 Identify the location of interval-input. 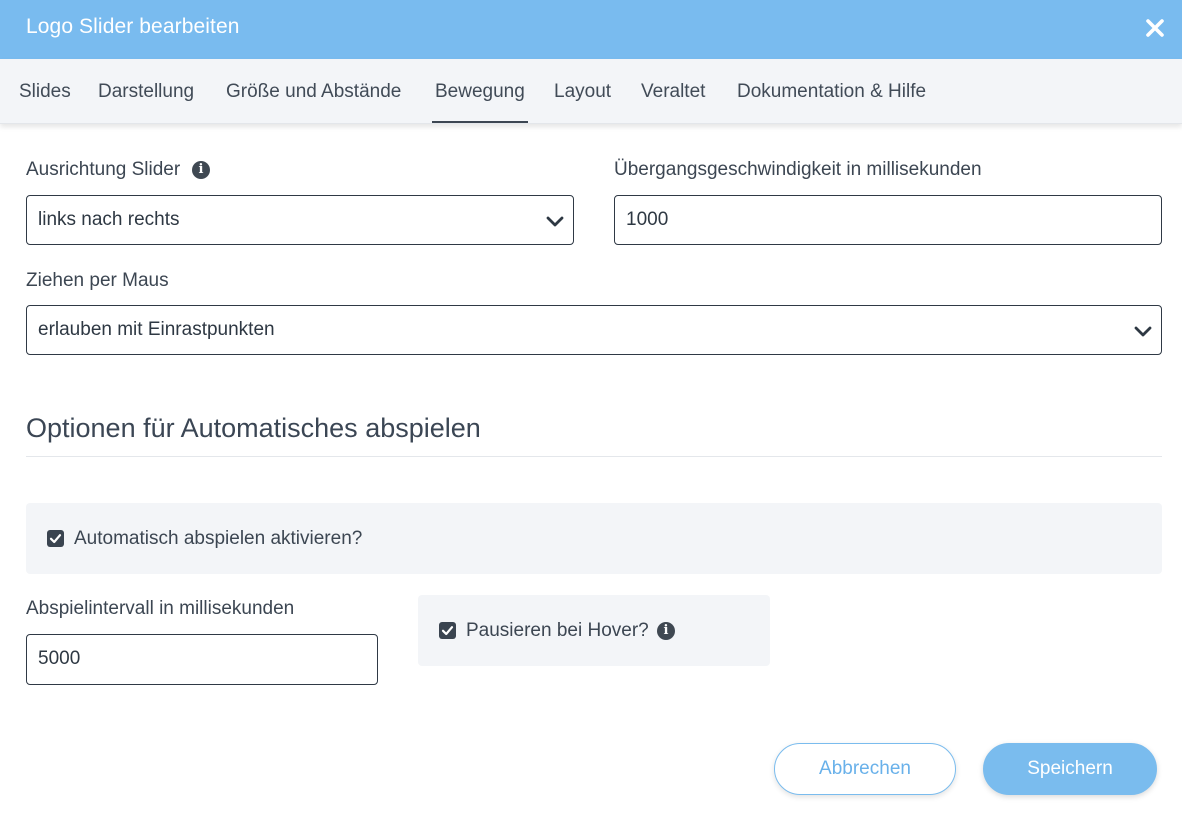
(202, 659).